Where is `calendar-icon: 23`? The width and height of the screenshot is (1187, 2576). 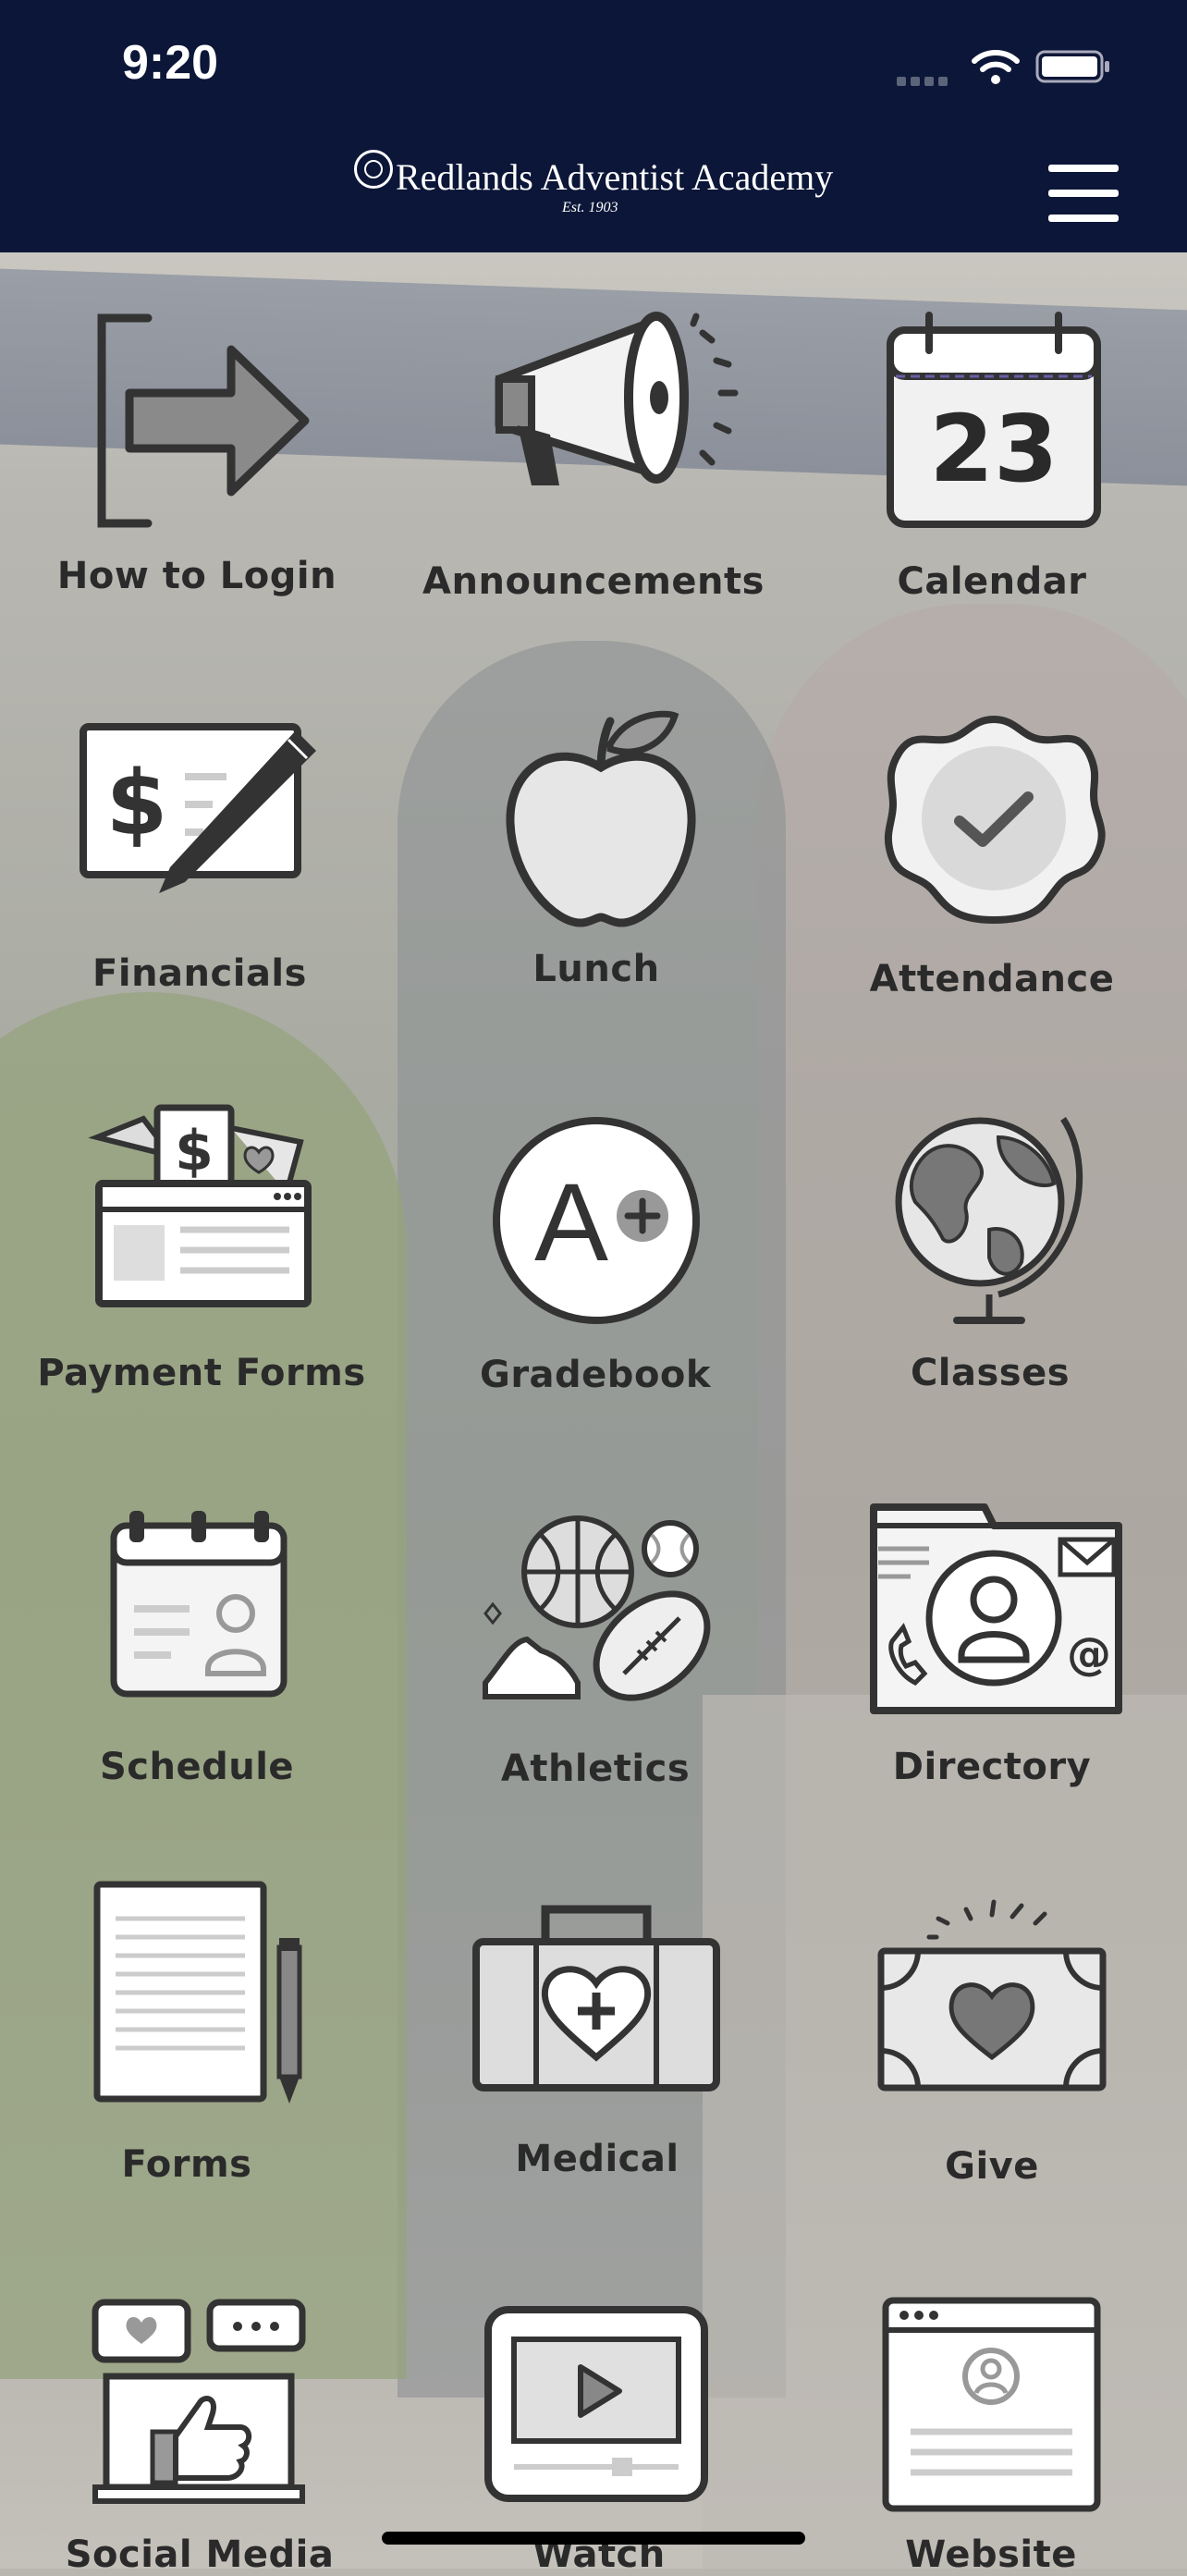
calendar-icon: 23 is located at coordinates (994, 420).